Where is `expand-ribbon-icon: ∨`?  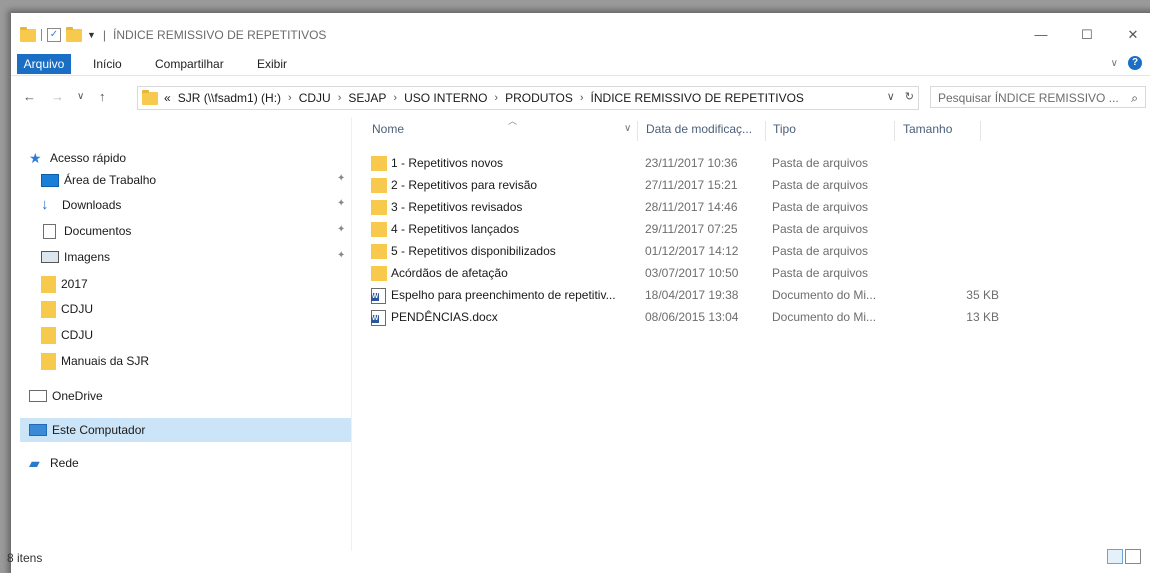
expand-ribbon-icon: ∨ is located at coordinates (1114, 63).